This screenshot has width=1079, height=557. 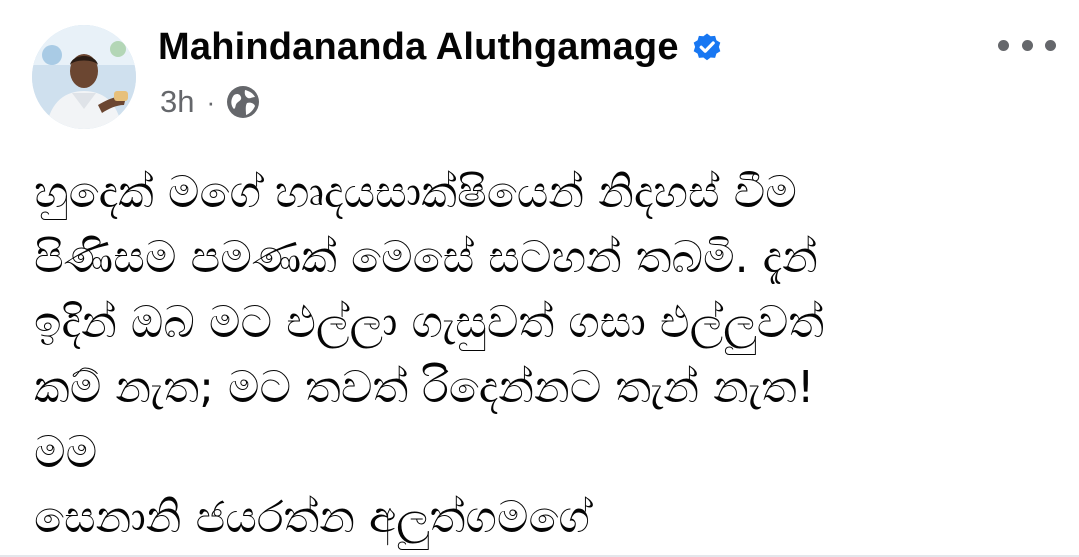 What do you see at coordinates (66, 452) in the screenshot?
I see `post-text-line: මම` at bounding box center [66, 452].